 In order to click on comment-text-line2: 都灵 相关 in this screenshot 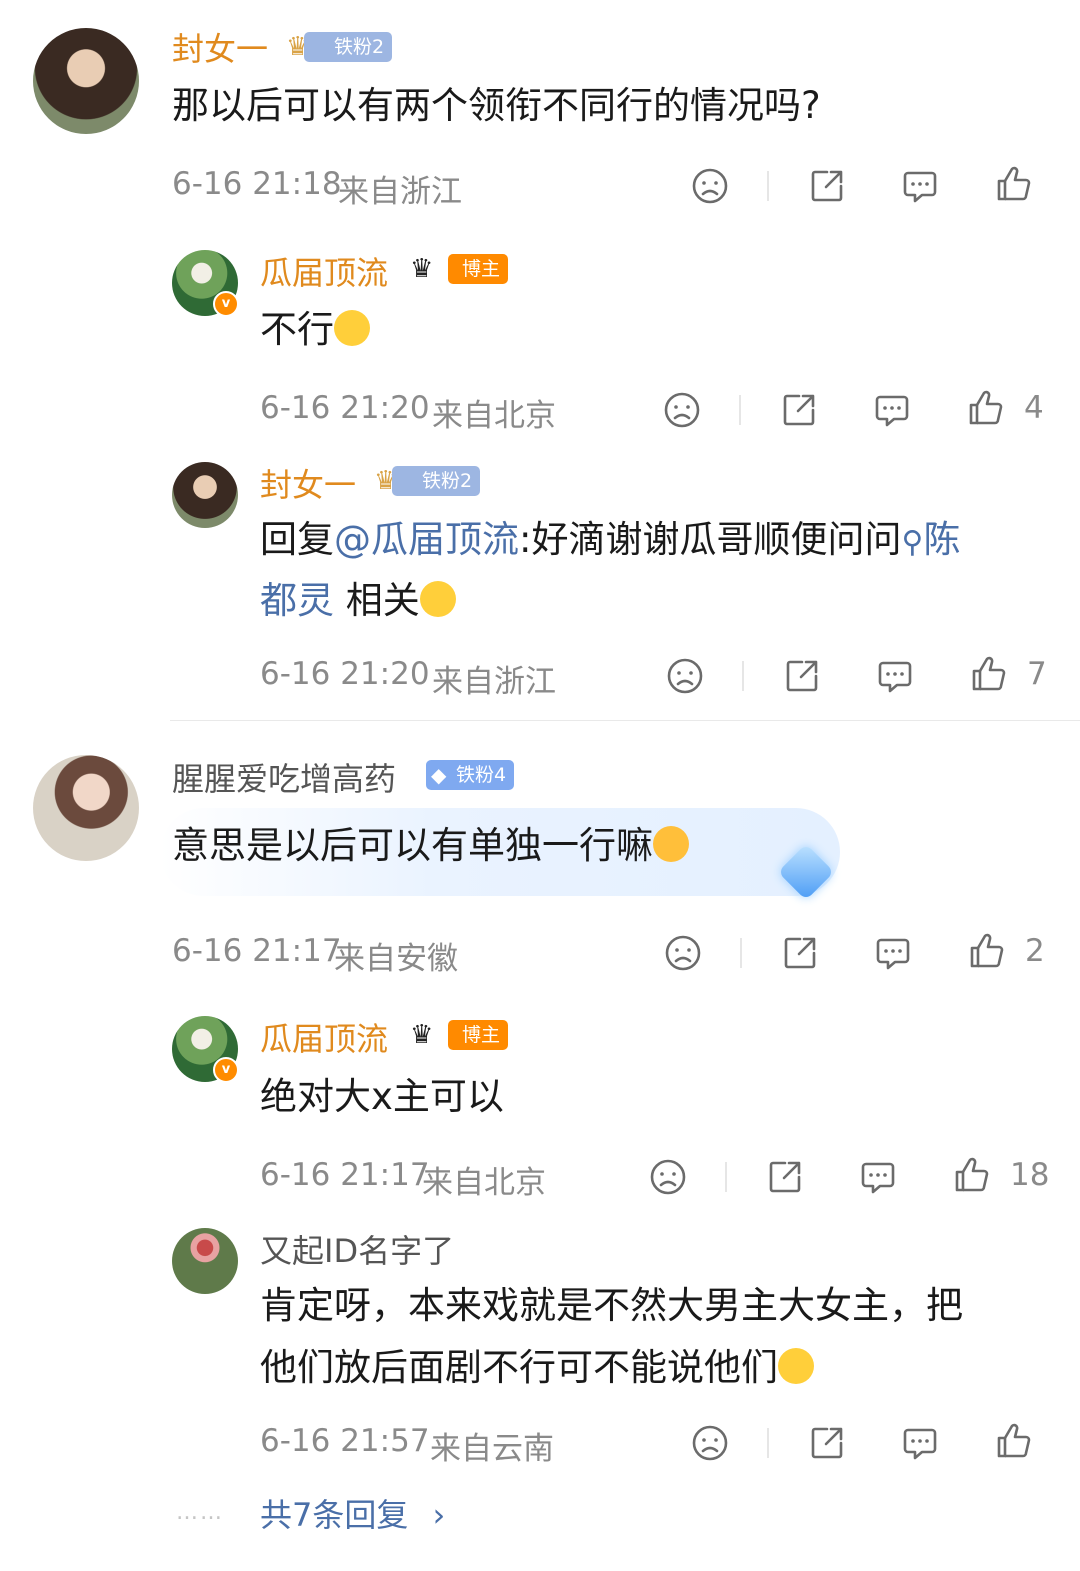, I will do `click(358, 601)`.